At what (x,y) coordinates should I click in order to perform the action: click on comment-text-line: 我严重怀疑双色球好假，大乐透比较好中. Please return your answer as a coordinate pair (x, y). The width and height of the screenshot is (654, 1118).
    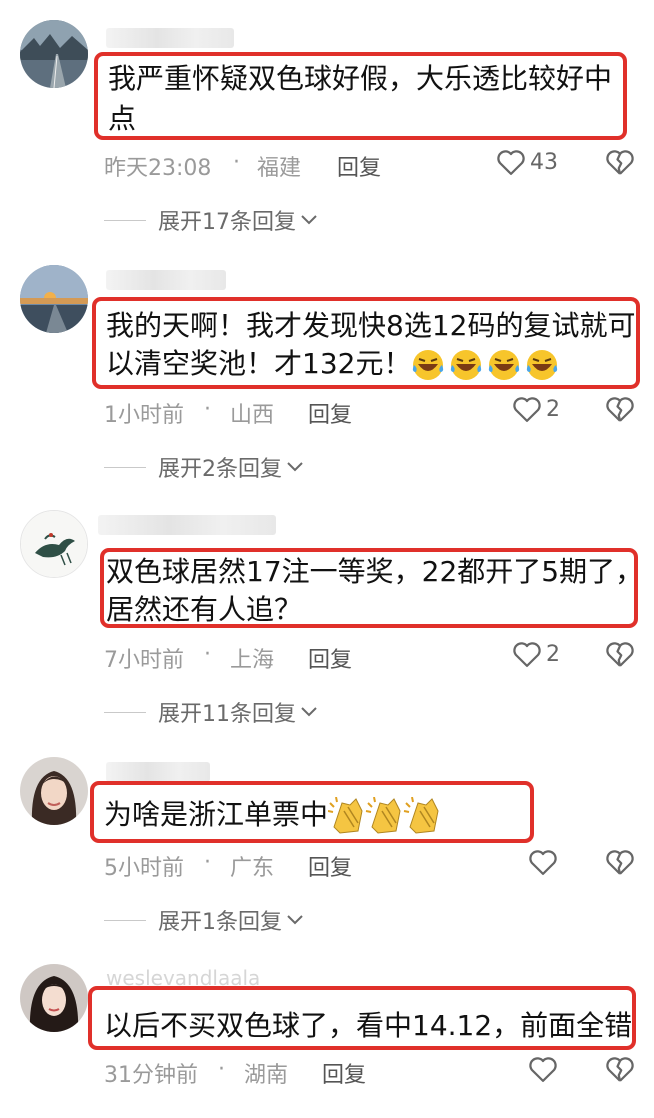
    Looking at the image, I should click on (360, 78).